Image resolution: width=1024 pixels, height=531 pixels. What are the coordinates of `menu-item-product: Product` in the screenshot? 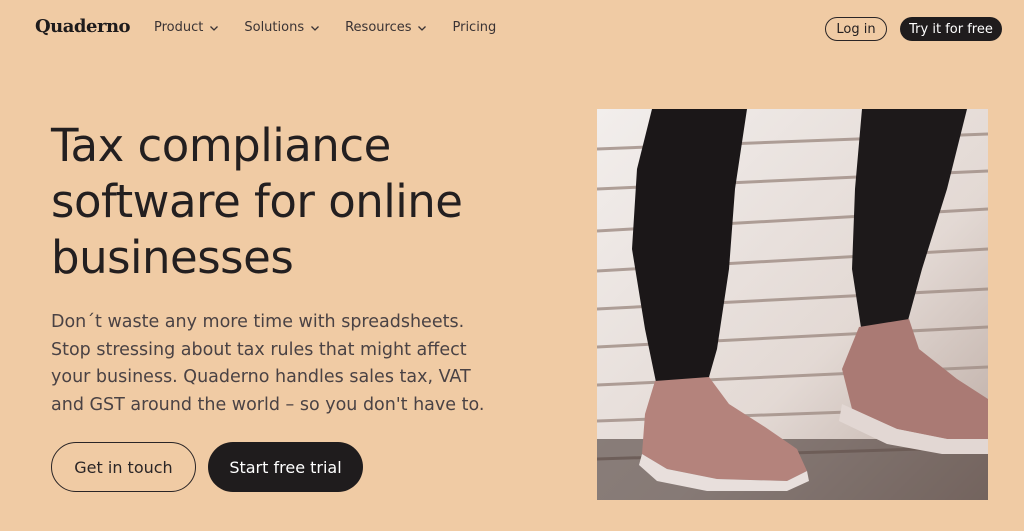 It's located at (186, 27).